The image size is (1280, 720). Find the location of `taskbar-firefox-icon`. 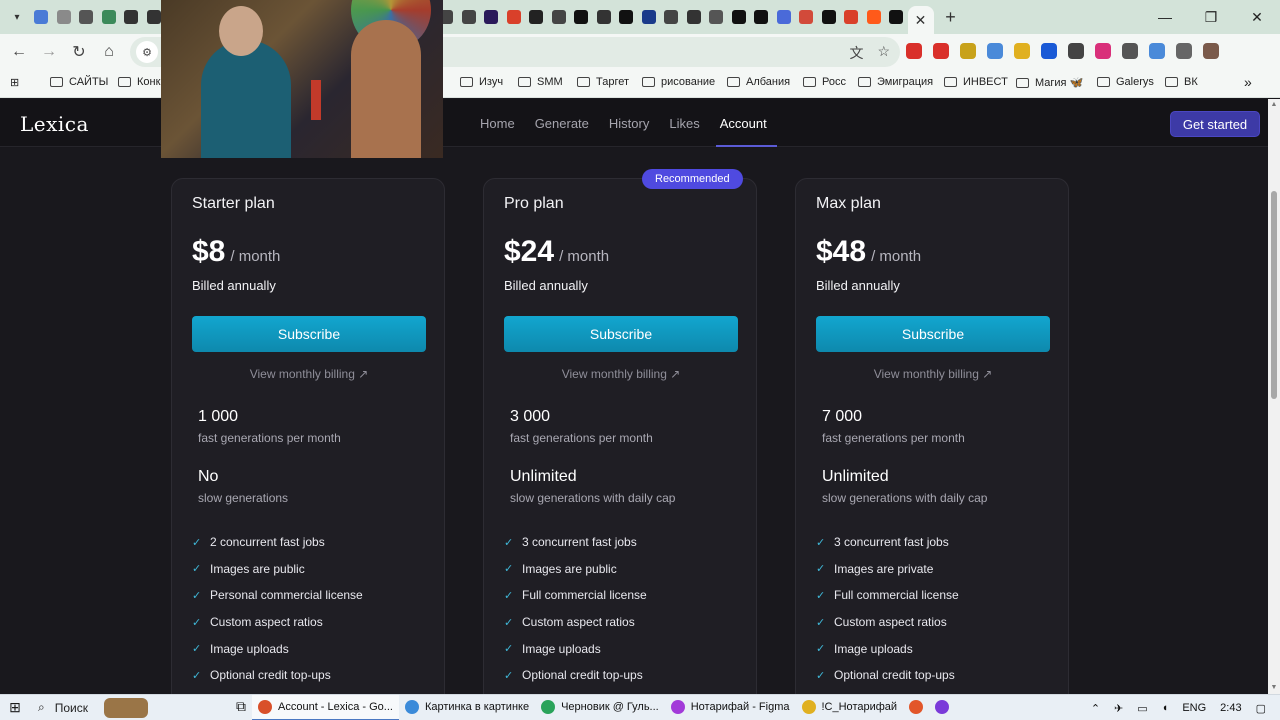

taskbar-firefox-icon is located at coordinates (916, 707).